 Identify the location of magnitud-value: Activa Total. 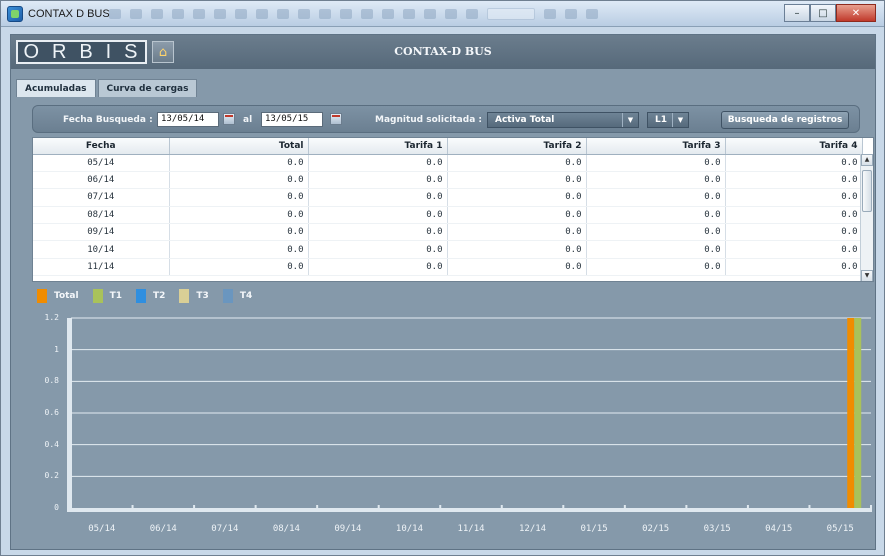
(525, 120).